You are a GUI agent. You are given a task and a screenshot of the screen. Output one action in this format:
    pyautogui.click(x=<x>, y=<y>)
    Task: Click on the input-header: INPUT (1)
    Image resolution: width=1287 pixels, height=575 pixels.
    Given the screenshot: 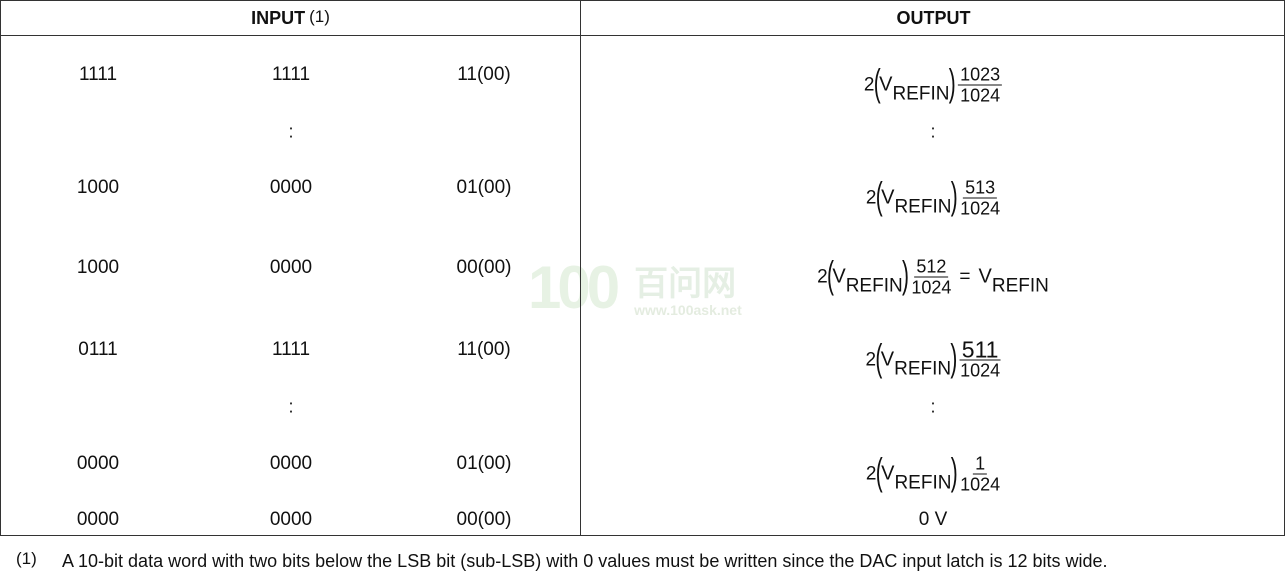 What is the action you would take?
    pyautogui.click(x=290, y=18)
    